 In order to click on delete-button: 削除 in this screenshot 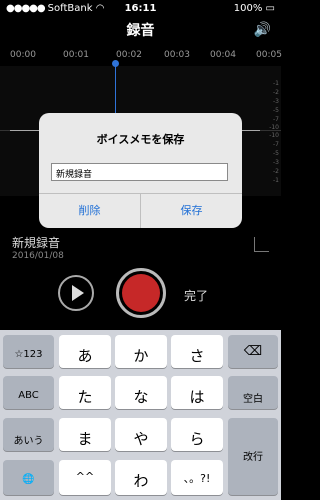, I will do `click(89, 210)`.